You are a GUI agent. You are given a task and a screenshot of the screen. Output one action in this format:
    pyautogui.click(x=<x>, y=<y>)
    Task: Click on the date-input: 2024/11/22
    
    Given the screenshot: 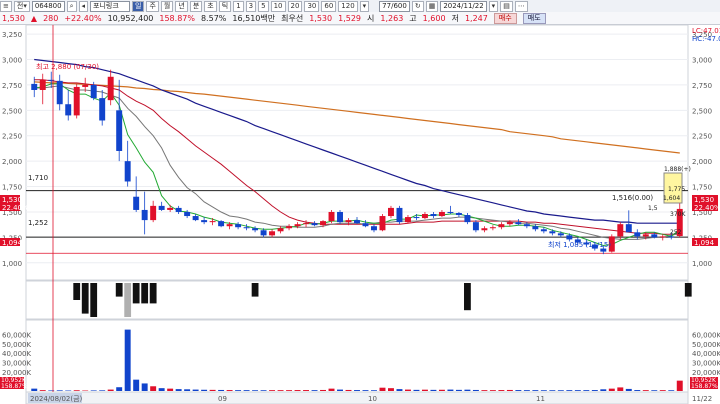 What is the action you would take?
    pyautogui.click(x=463, y=6)
    